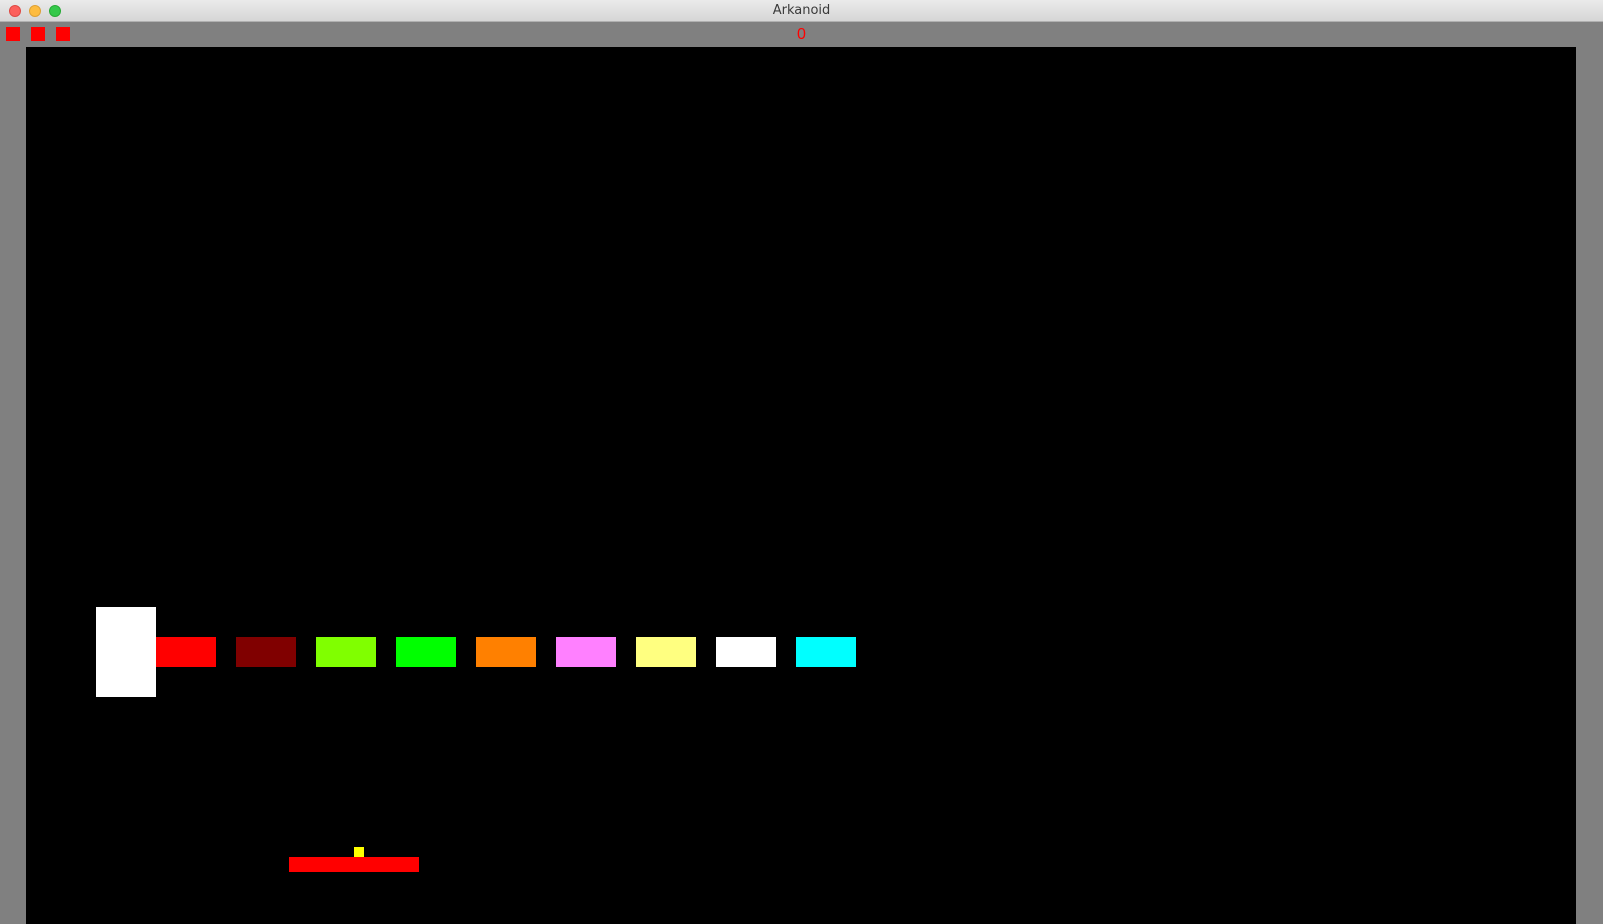 The height and width of the screenshot is (924, 1603). Describe the element at coordinates (354, 864) in the screenshot. I see `paddle` at that location.